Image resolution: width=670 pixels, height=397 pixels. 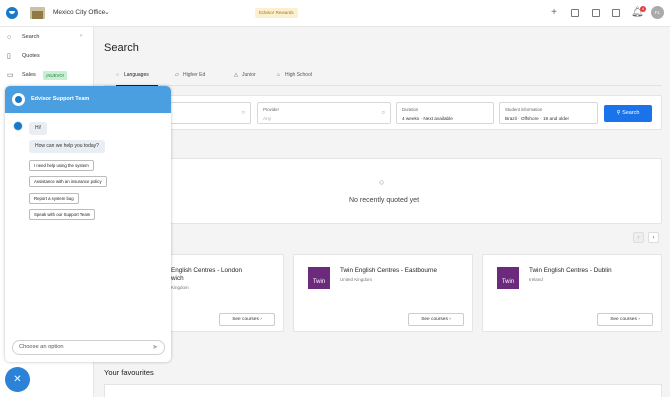 What do you see at coordinates (81, 36) in the screenshot?
I see `chevron-right-icon: ›` at bounding box center [81, 36].